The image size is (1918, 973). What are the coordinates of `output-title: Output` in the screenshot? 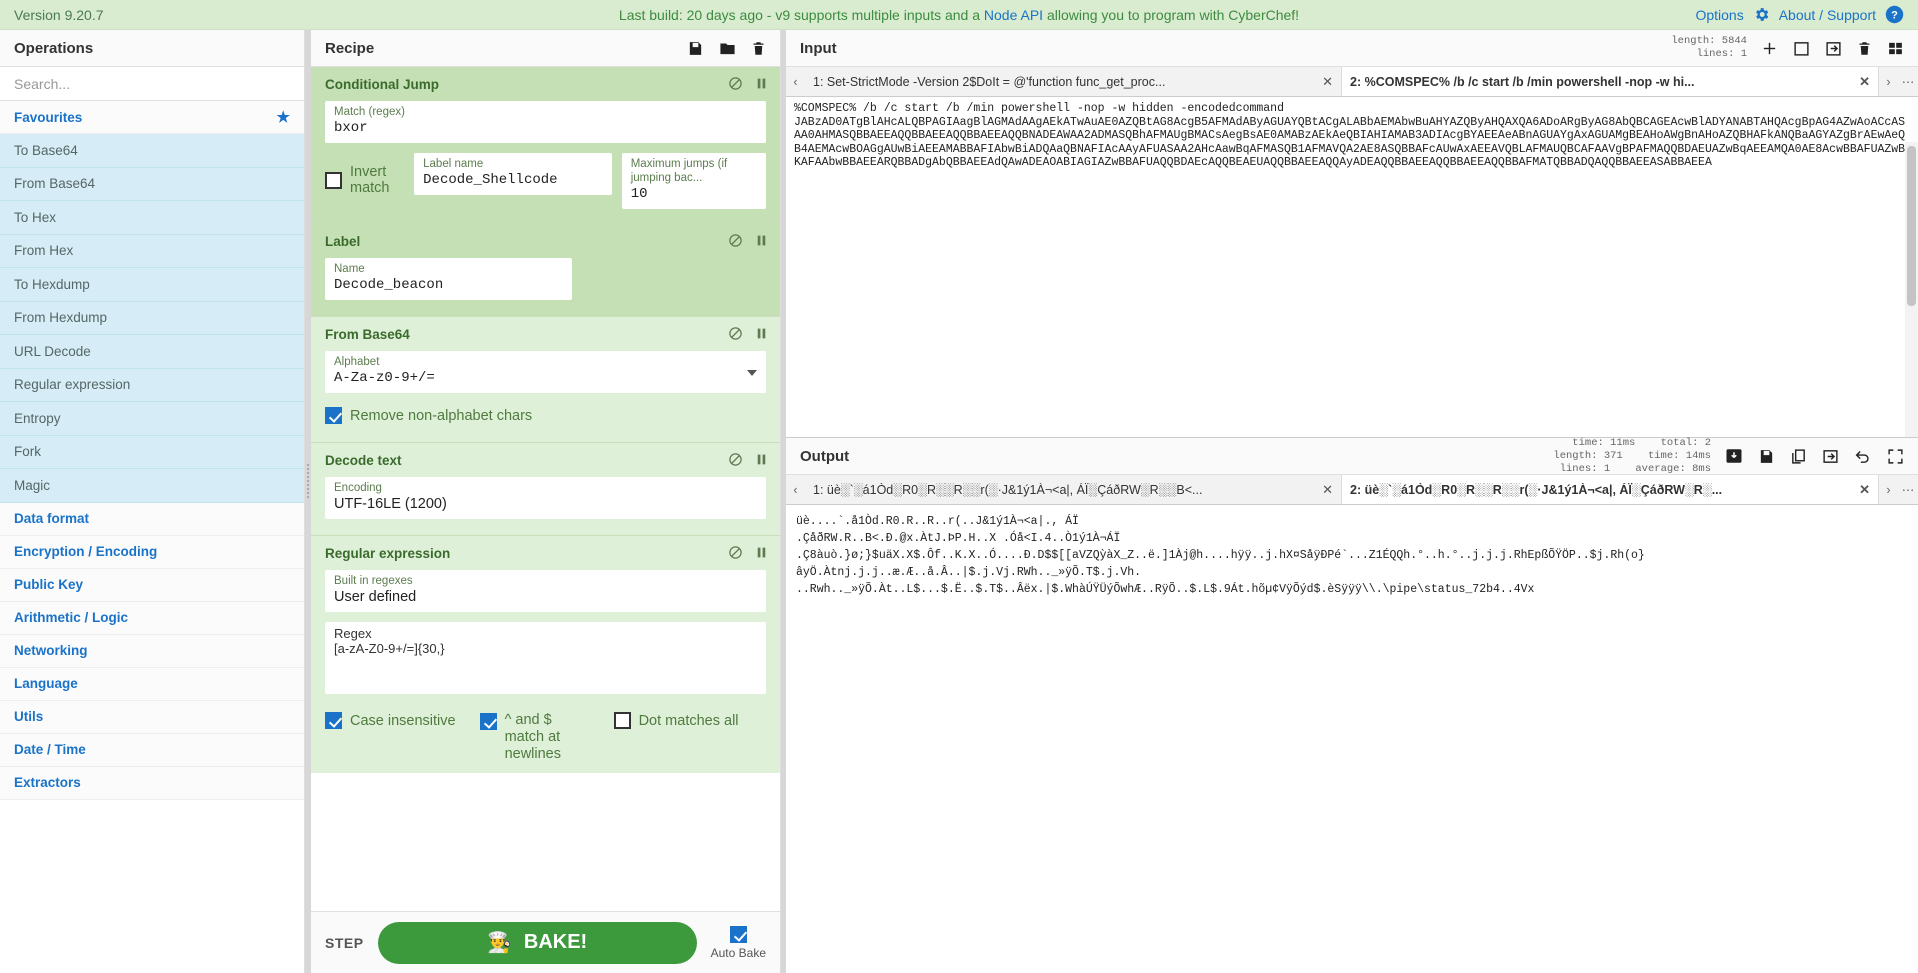 It's located at (825, 456).